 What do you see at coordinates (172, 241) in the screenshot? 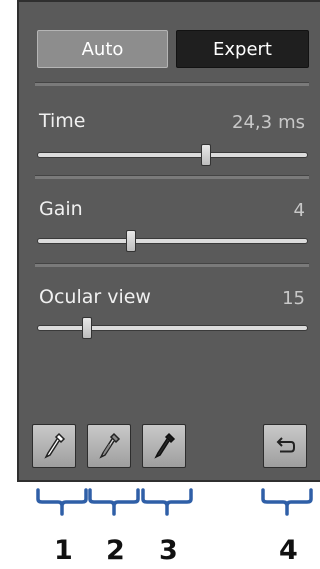
I see `gain-slider` at bounding box center [172, 241].